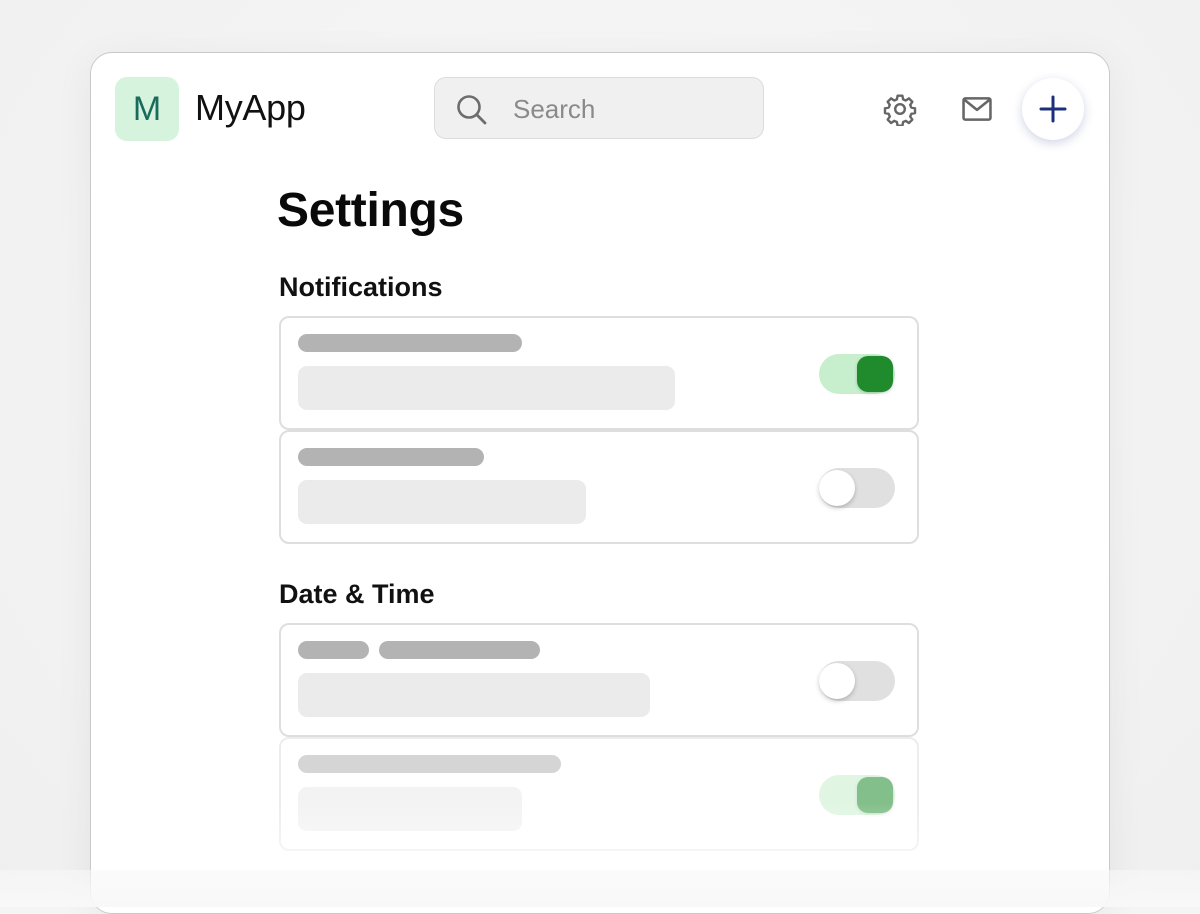 The image size is (1200, 914). I want to click on search-box, so click(599, 108).